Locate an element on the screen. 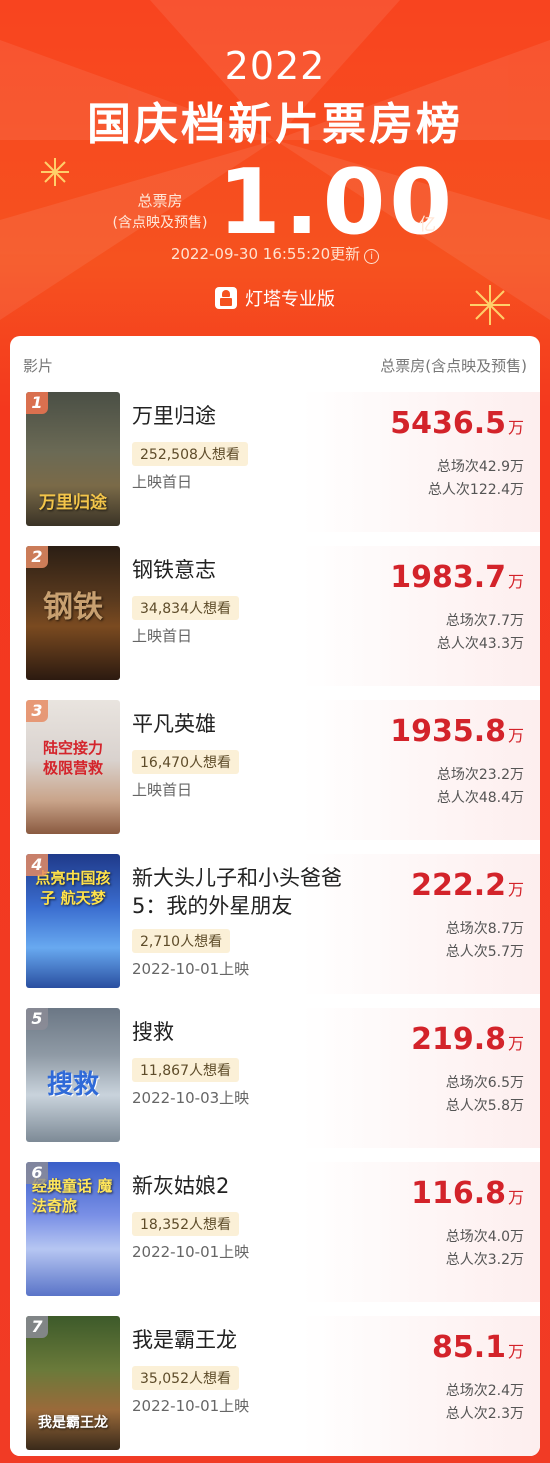 The height and width of the screenshot is (1463, 550). brand: 灯塔专业版 is located at coordinates (275, 298).